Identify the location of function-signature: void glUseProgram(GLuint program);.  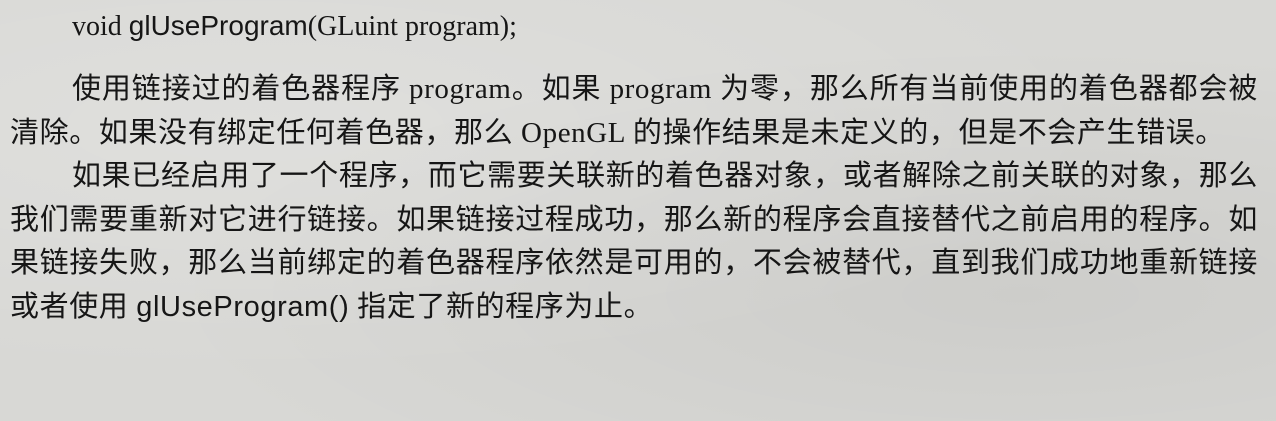
(294, 26).